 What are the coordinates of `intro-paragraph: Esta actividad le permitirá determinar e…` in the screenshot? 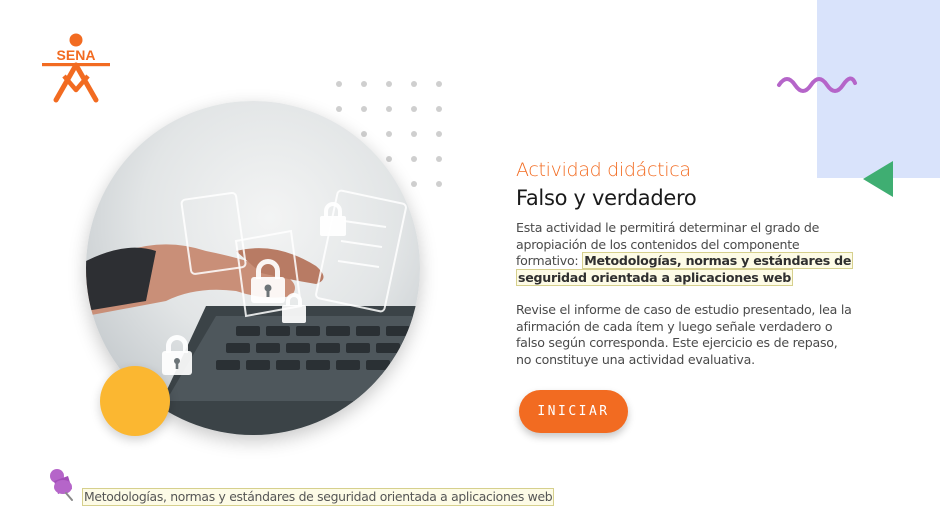 It's located at (685, 253).